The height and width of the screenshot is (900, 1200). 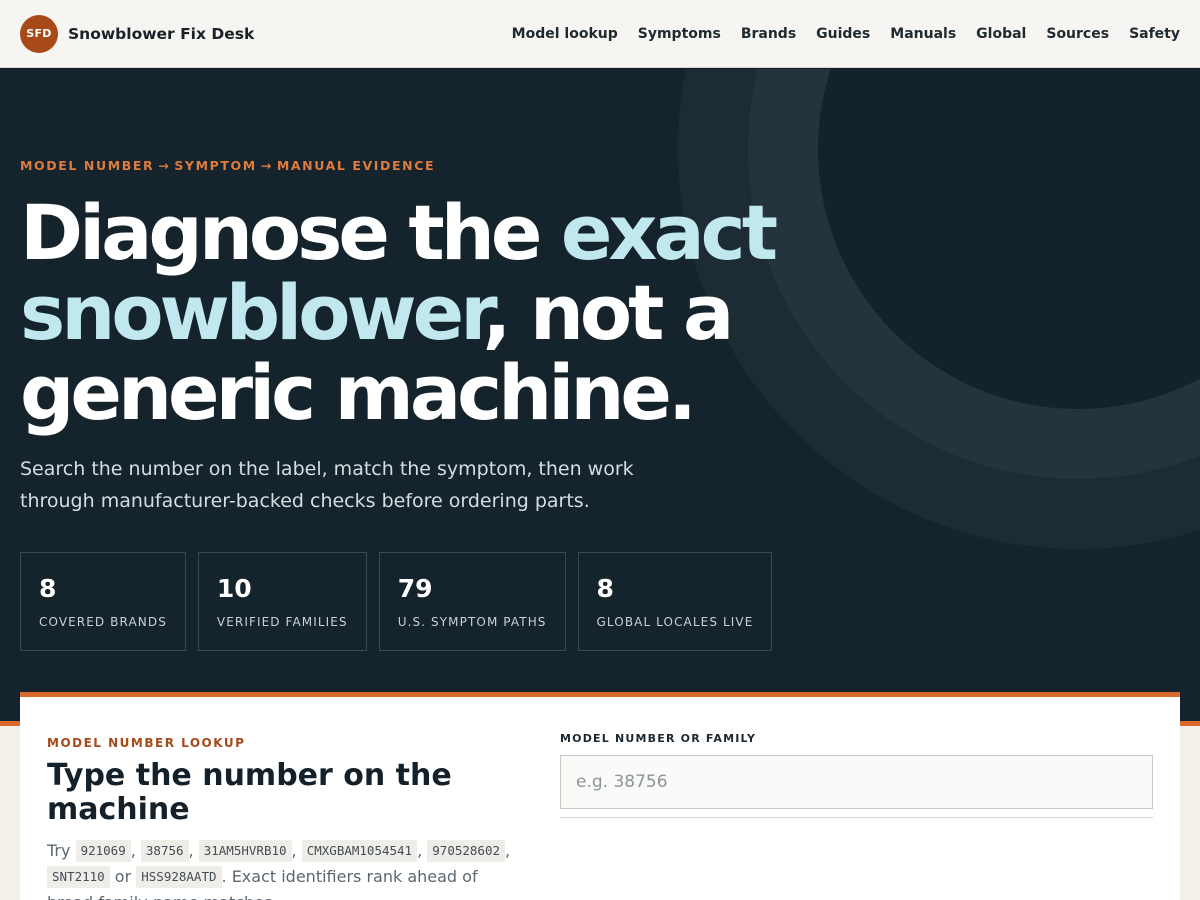 I want to click on hero-eyebrow: MODEL NUMBER → SYMPTOM → MANUAL EVIDENCE, so click(x=227, y=165).